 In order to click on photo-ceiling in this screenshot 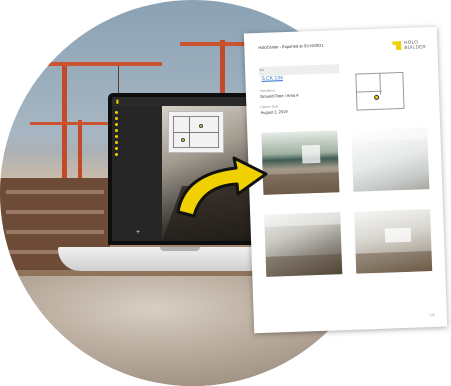, I will do `click(389, 134)`.